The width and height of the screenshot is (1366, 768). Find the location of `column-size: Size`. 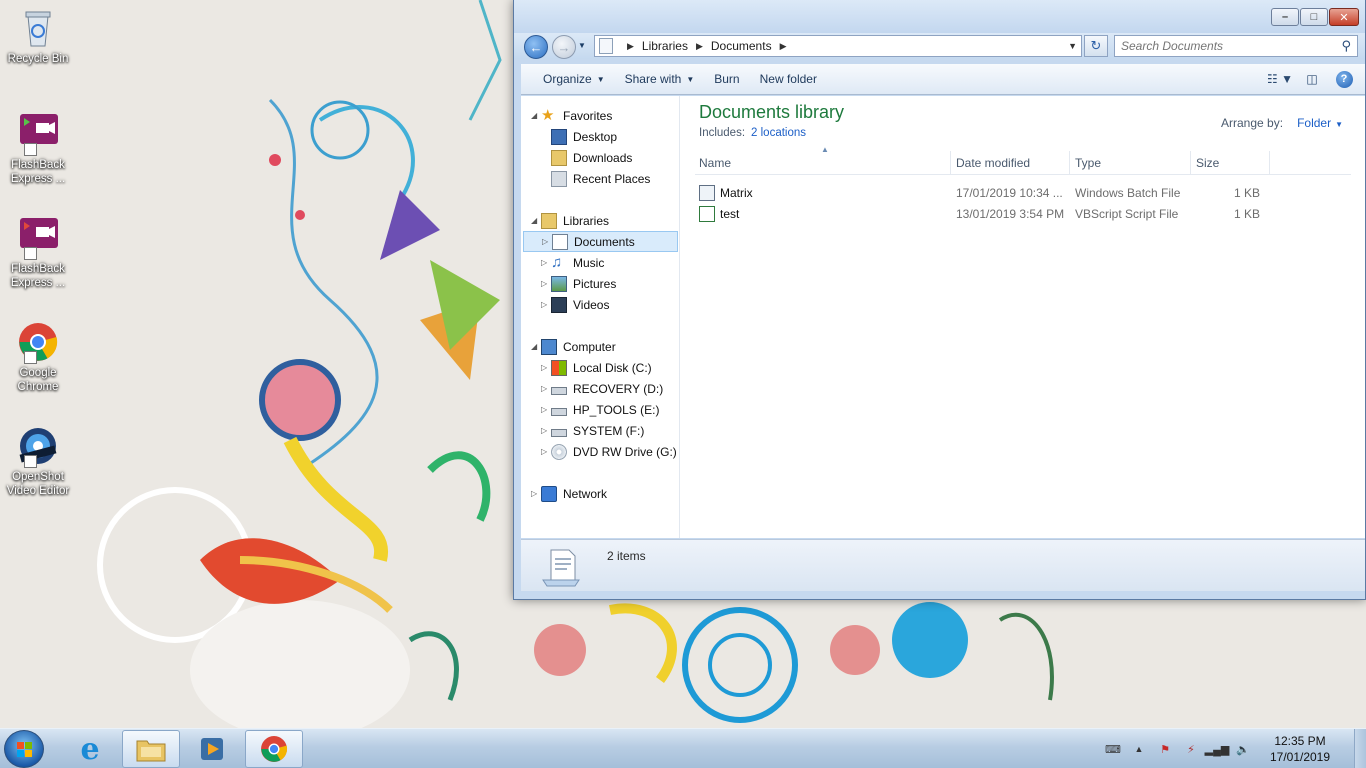

column-size: Size is located at coordinates (1231, 163).